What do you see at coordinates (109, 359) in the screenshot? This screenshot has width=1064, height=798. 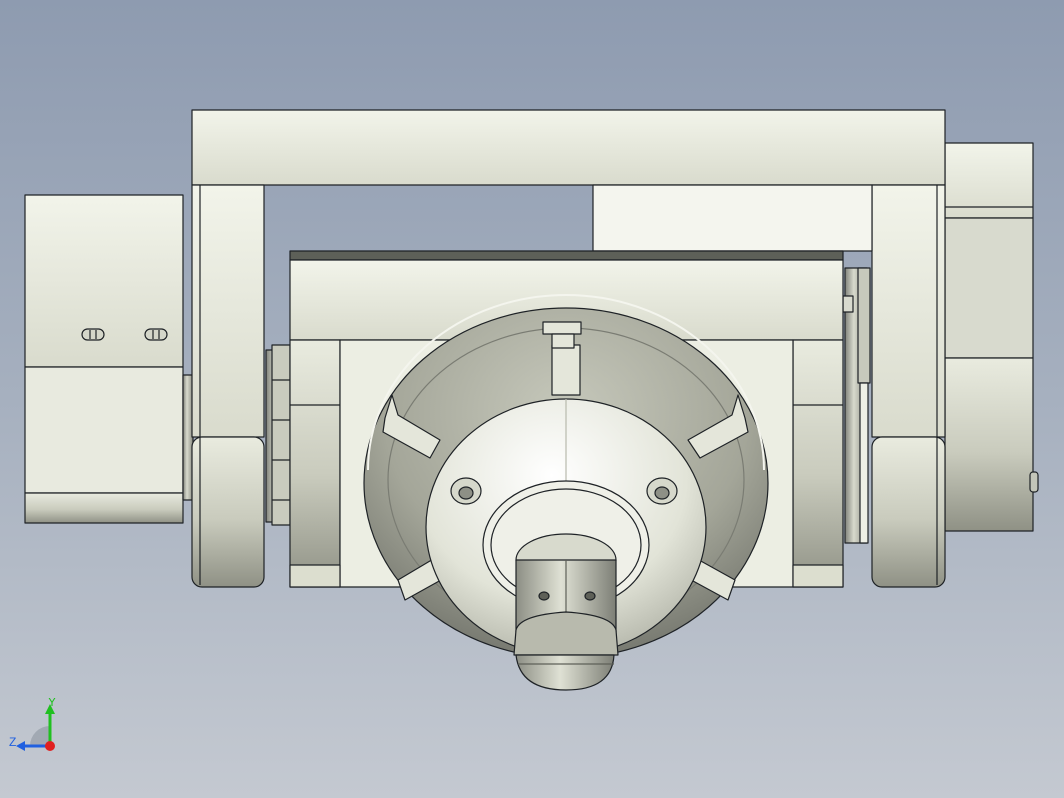 I see `left-motor-block` at bounding box center [109, 359].